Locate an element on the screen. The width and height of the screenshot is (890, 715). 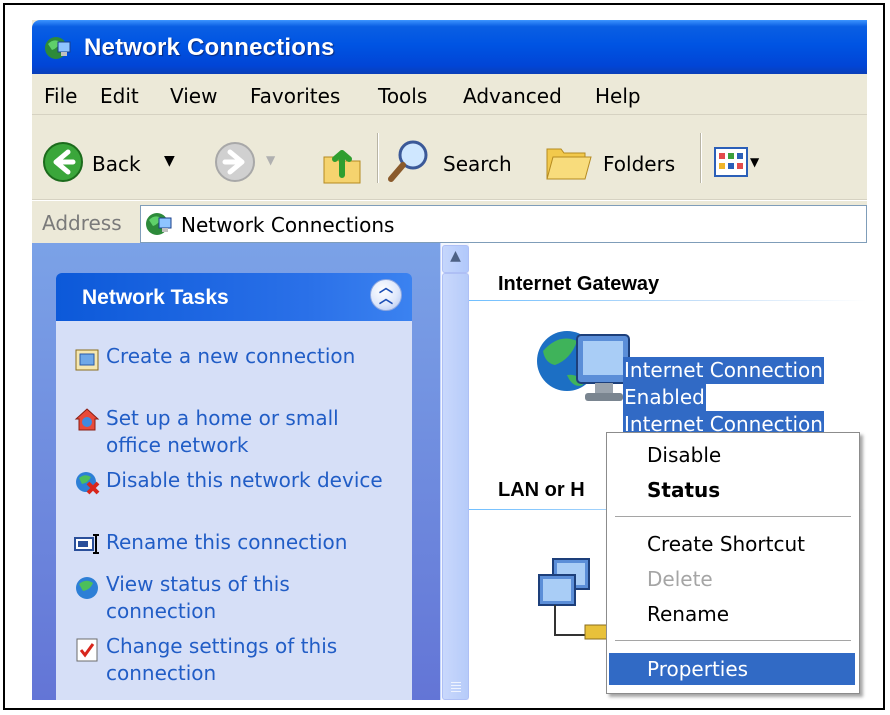
up-folder-icon is located at coordinates (342, 162).